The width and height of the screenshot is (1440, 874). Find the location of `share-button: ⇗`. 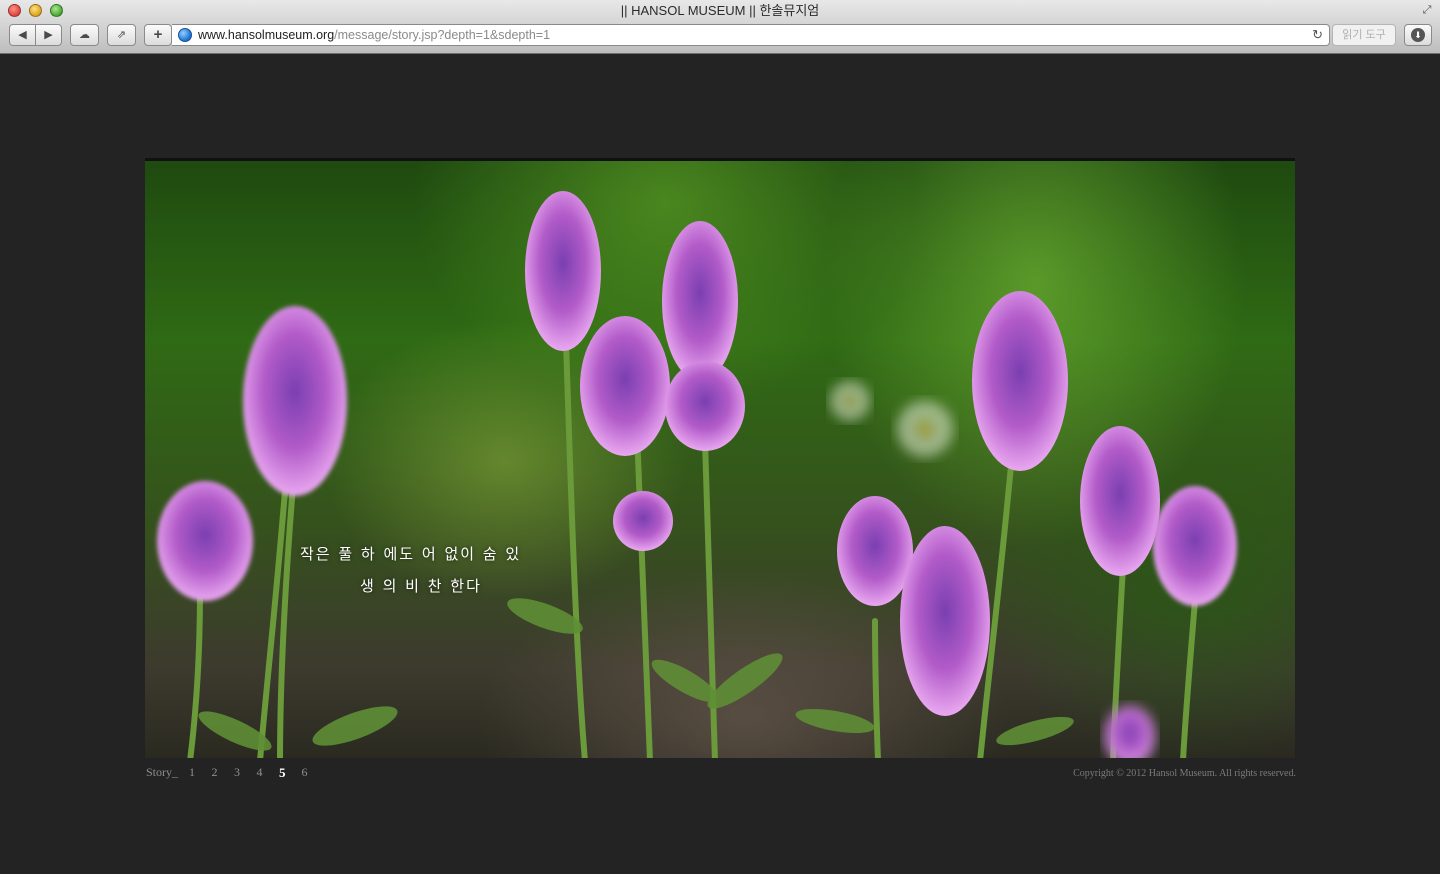

share-button: ⇗ is located at coordinates (121, 35).